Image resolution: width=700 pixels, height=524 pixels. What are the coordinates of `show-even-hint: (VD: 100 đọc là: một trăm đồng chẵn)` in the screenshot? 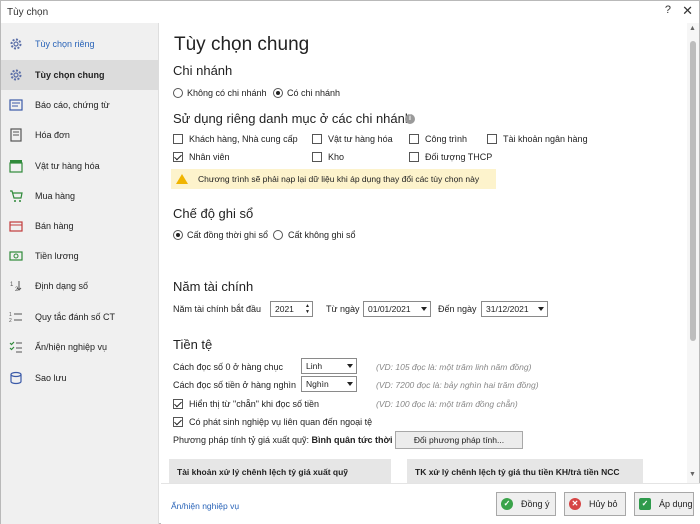 It's located at (447, 404).